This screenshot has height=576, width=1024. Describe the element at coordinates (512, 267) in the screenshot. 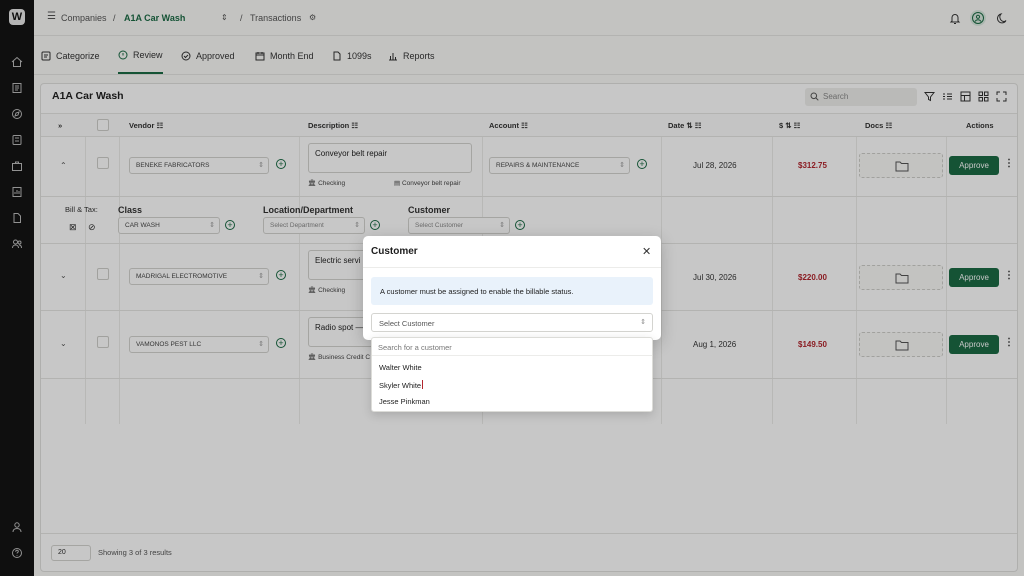

I see `modal-divider` at that location.